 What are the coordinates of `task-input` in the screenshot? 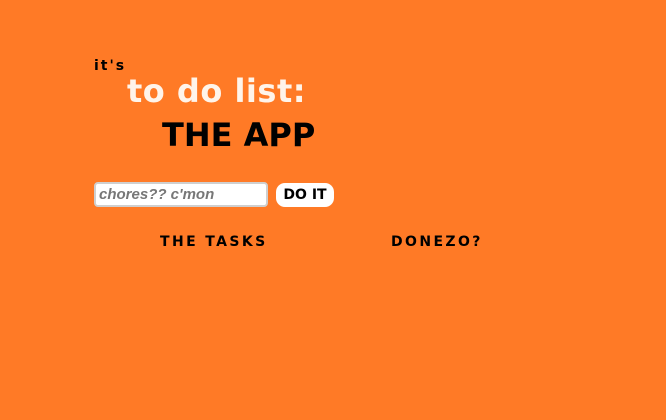 It's located at (181, 194).